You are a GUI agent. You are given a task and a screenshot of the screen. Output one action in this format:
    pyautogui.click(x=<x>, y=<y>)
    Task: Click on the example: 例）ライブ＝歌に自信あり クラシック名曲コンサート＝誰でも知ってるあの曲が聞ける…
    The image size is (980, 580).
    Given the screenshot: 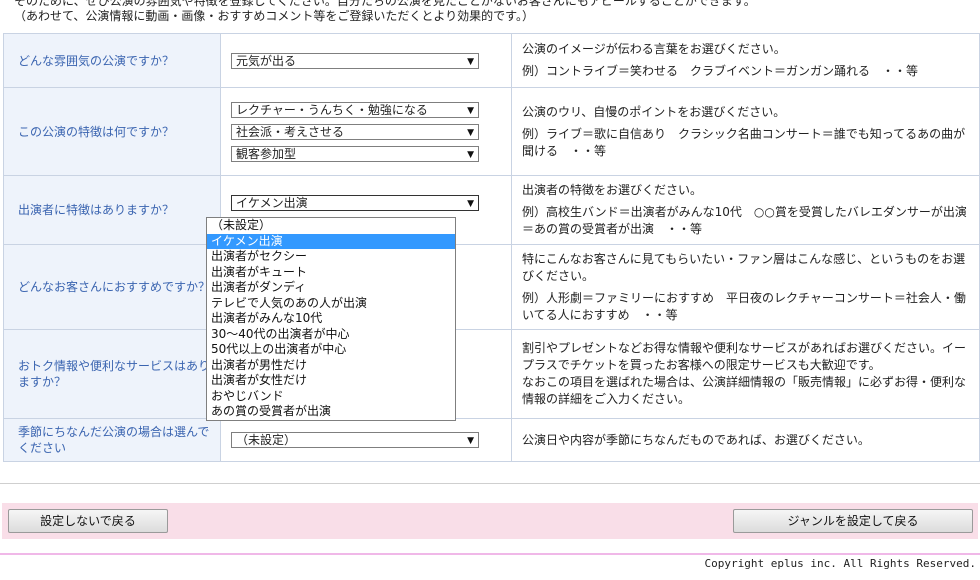 What is the action you would take?
    pyautogui.click(x=744, y=142)
    